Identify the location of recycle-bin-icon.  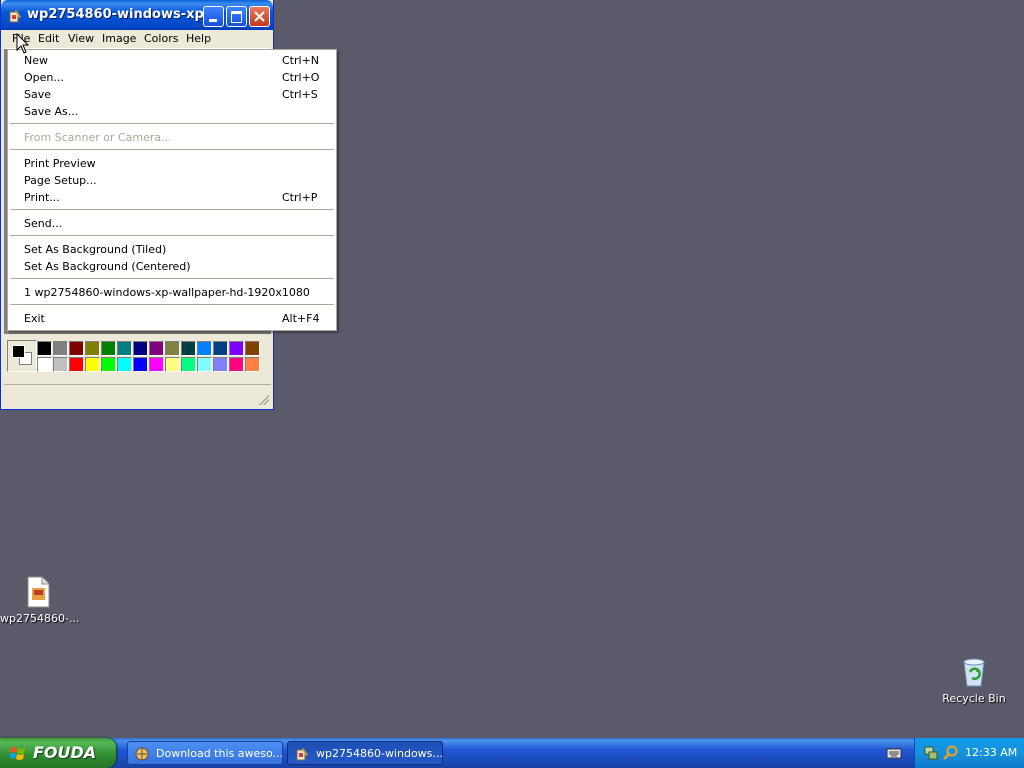
(974, 672).